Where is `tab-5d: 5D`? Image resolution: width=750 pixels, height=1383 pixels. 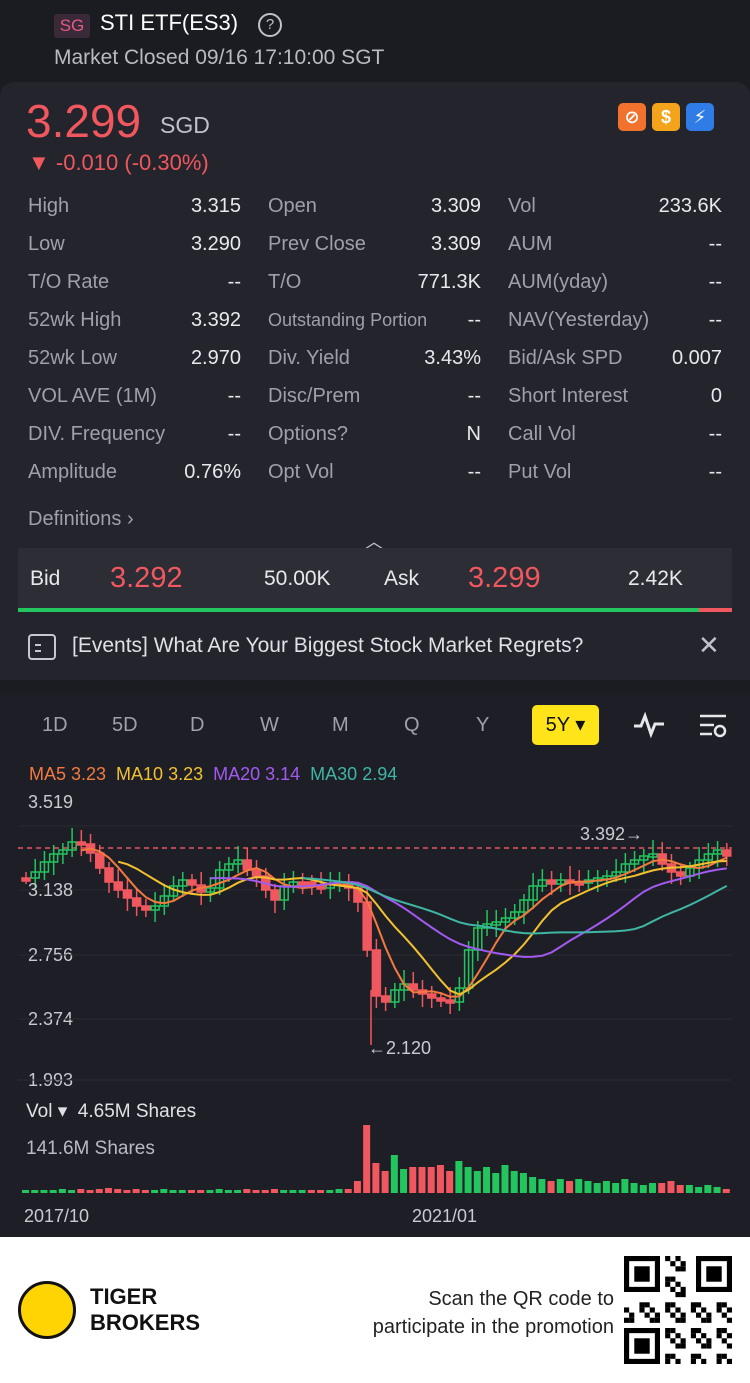 tab-5d: 5D is located at coordinates (125, 725).